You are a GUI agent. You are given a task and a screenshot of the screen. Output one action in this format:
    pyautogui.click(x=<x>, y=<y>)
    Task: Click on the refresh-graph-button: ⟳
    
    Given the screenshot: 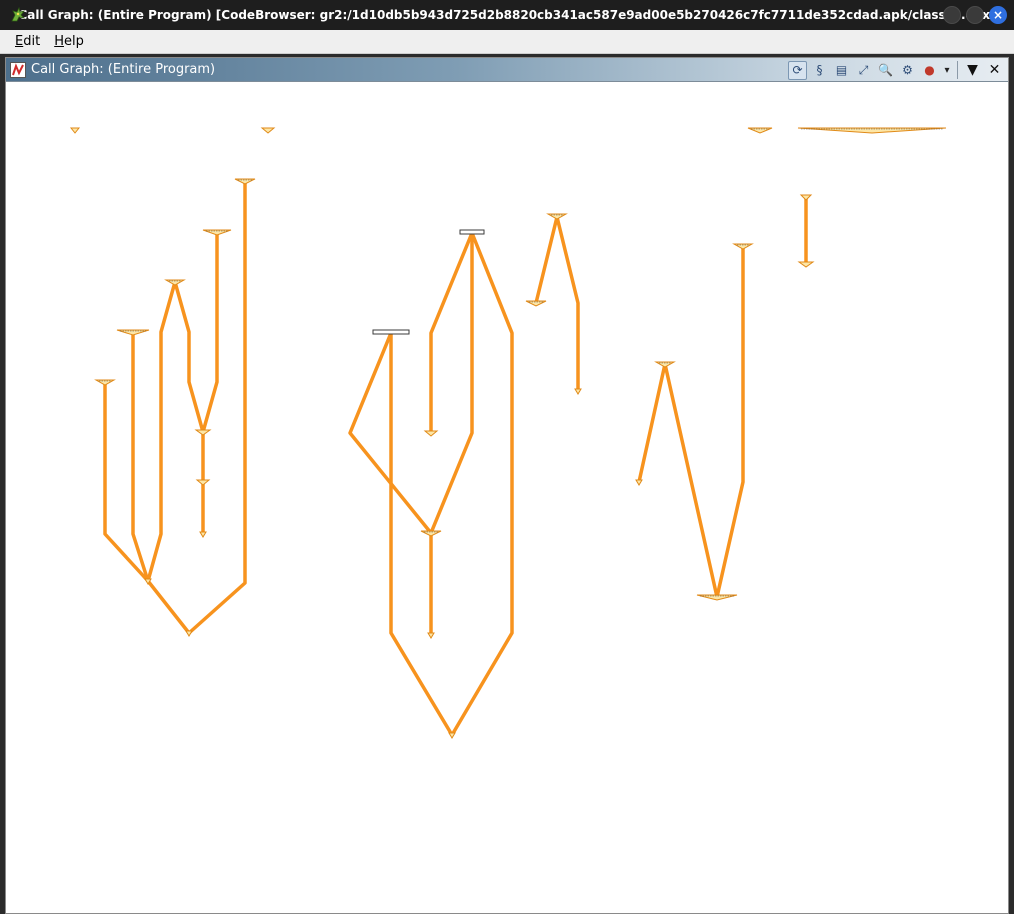 What is the action you would take?
    pyautogui.click(x=797, y=70)
    